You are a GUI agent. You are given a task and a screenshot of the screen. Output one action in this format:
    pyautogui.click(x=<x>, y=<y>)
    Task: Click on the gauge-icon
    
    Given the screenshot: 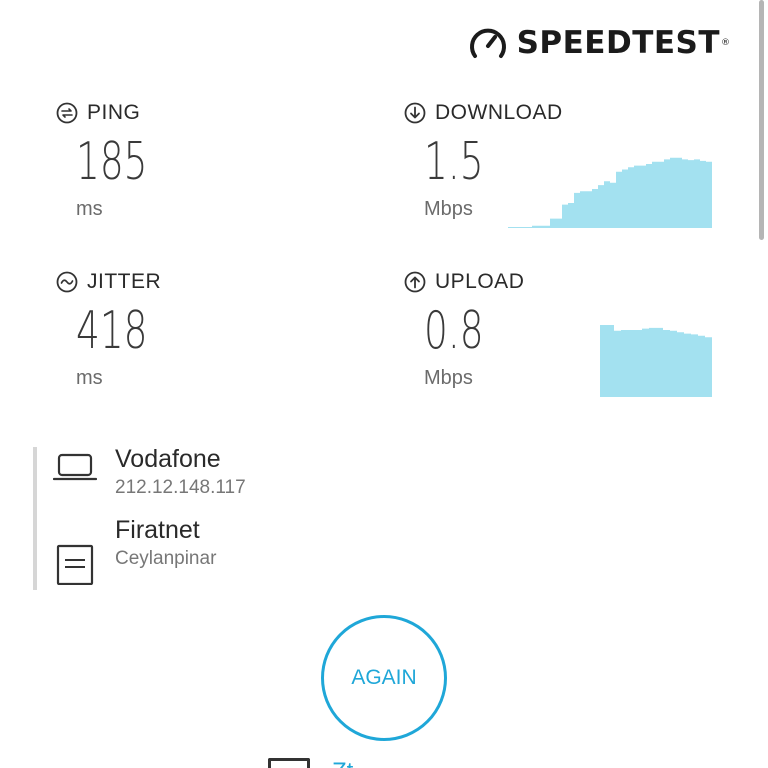 What is the action you would take?
    pyautogui.click(x=487, y=43)
    